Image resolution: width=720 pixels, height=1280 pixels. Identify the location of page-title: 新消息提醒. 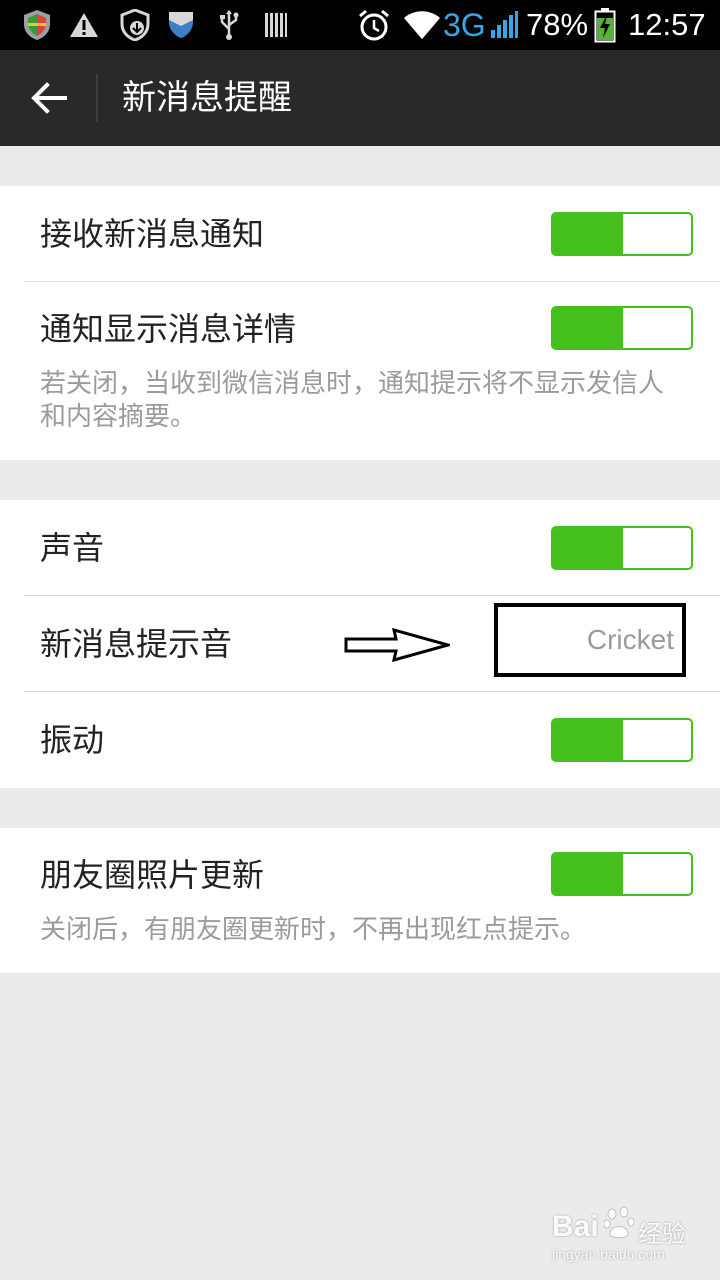
(207, 98).